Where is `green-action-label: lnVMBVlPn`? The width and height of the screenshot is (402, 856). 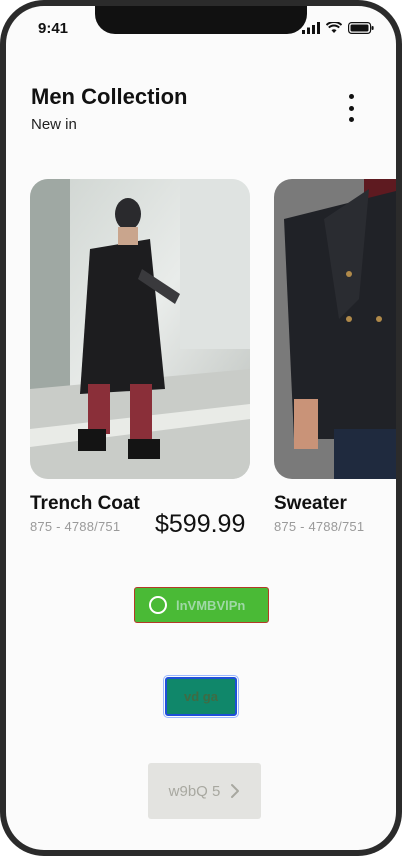
green-action-label: lnVMBVlPn is located at coordinates (211, 605).